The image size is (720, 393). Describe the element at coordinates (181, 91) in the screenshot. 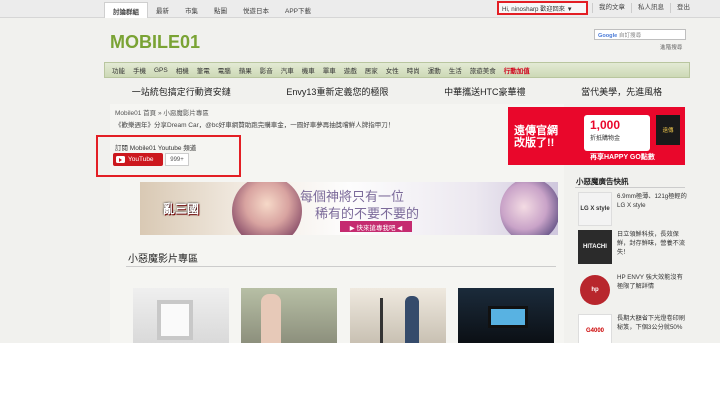

I see `promo-link: 一站統包搞定行動資安鏈` at that location.